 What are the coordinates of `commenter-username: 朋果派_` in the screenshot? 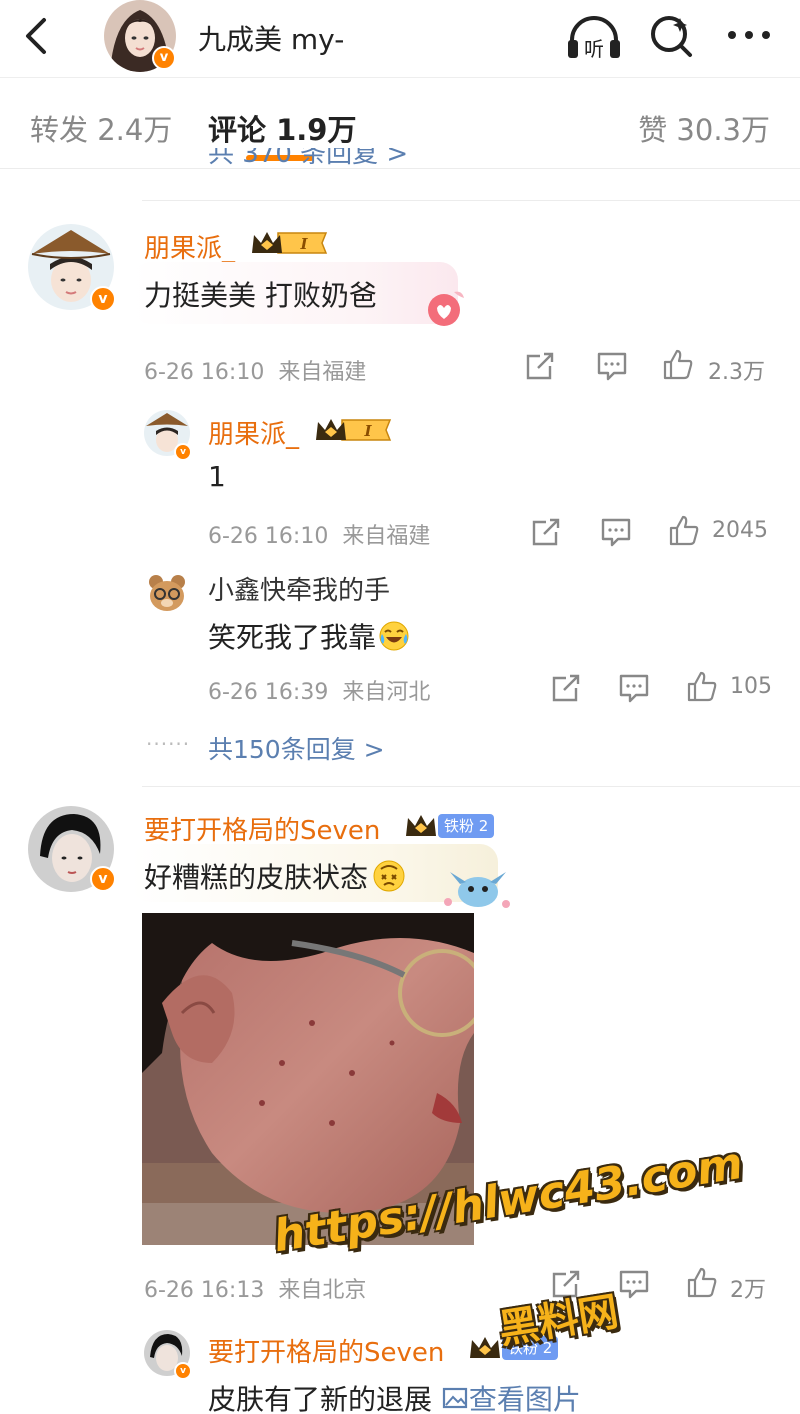 It's located at (189, 246).